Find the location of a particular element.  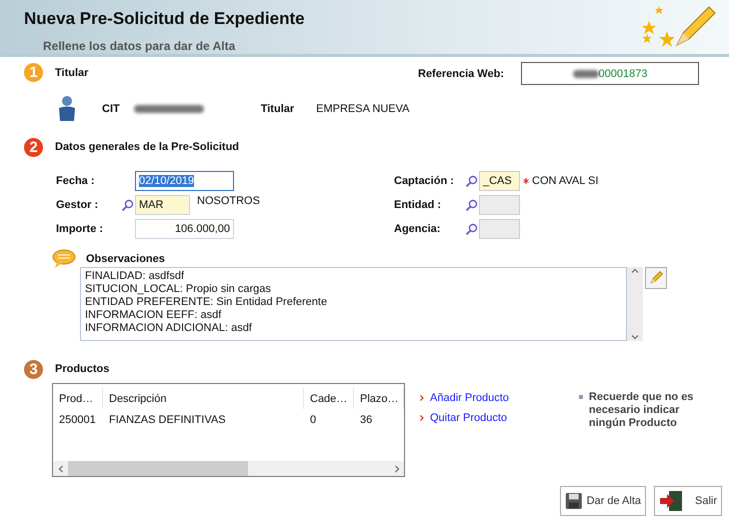

table-cell-text: FIANZAS DEFINITIVAS is located at coordinates (167, 420).